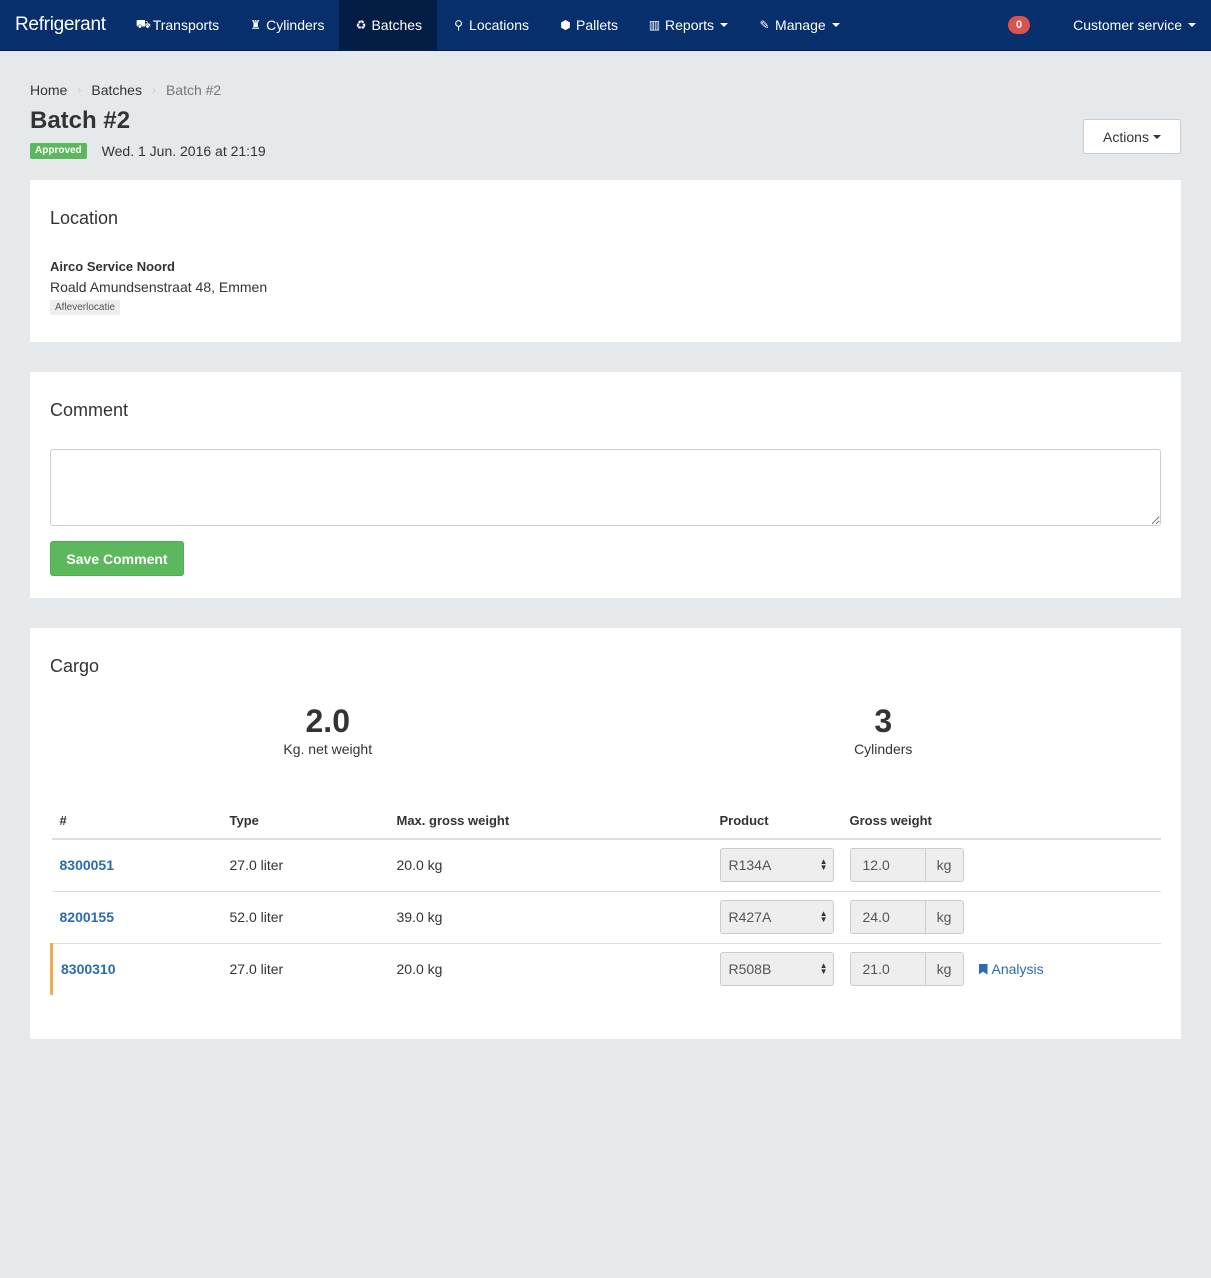 This screenshot has height=1278, width=1211. What do you see at coordinates (305, 917) in the screenshot?
I see `cylinder-type: 52.0 liter` at bounding box center [305, 917].